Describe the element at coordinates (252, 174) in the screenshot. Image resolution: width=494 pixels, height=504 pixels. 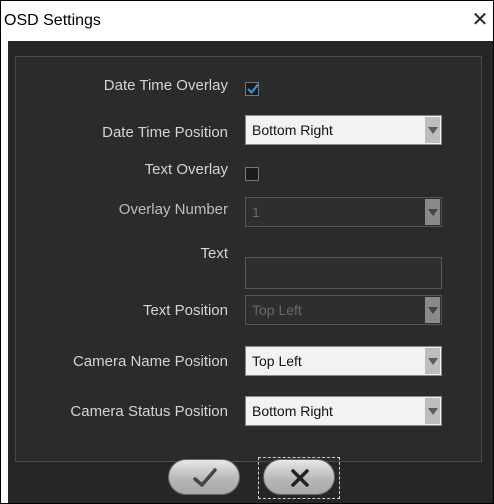
I see `text-overlay-checkbox` at that location.